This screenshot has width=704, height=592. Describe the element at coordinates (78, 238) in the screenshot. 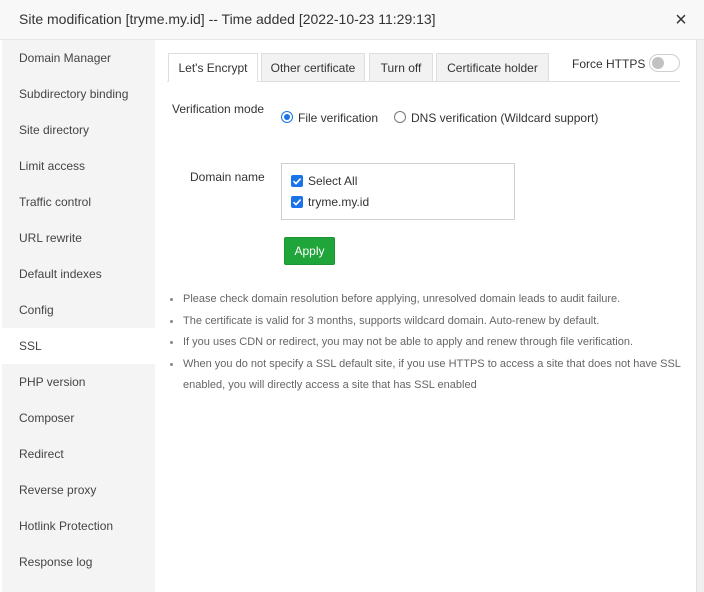

I see `sidebar-item-url-rewrite: URL rewrite` at that location.